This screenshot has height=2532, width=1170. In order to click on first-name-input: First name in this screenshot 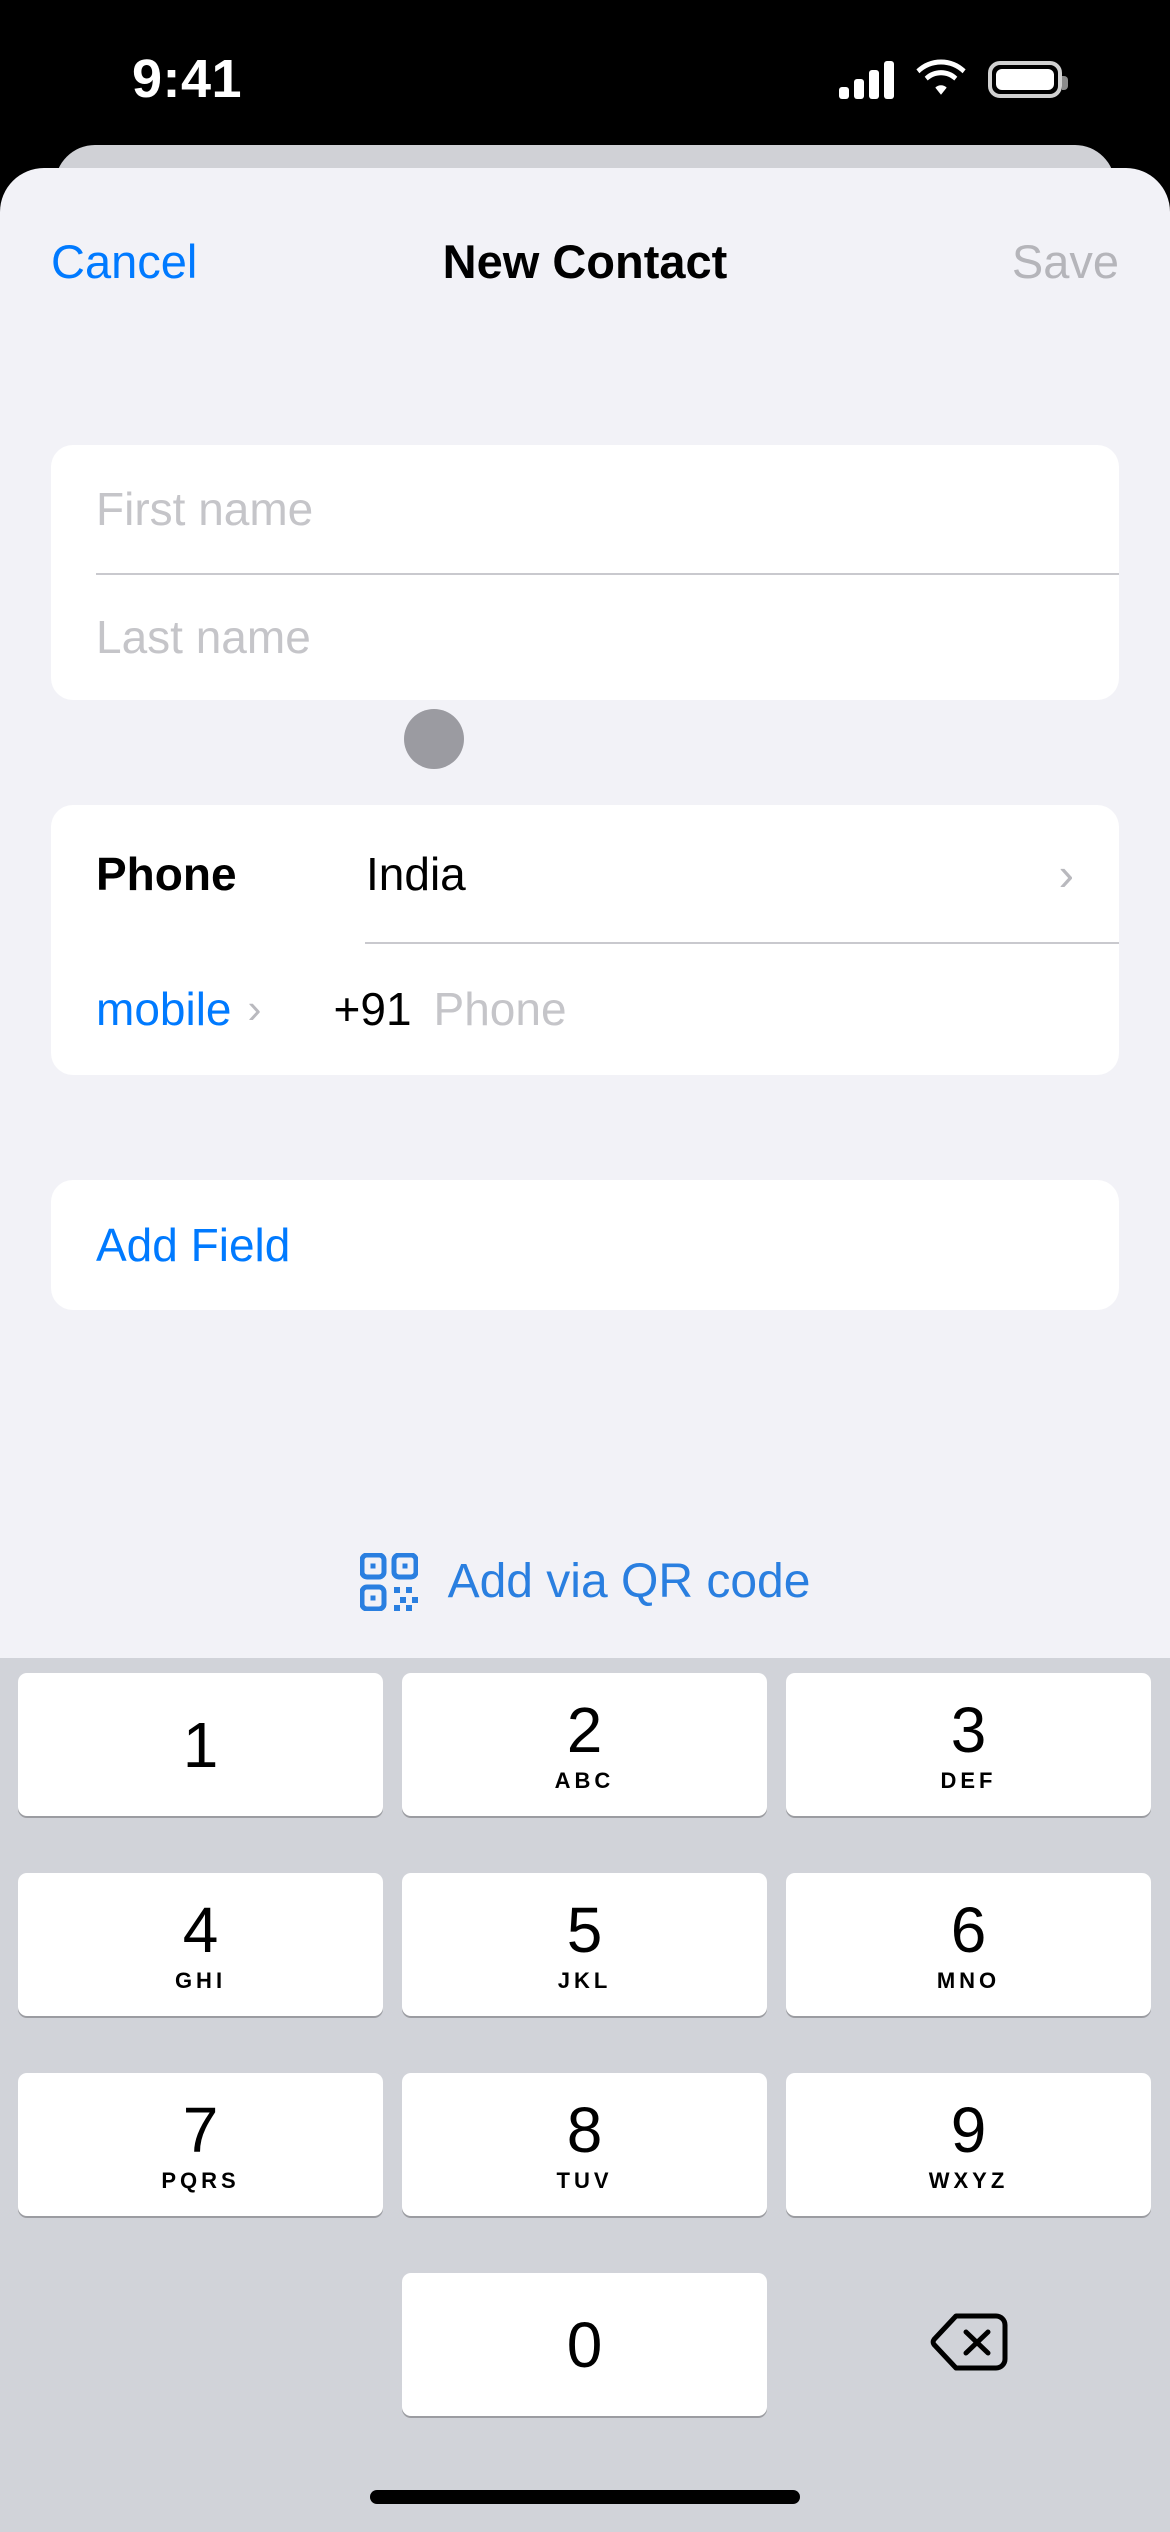, I will do `click(204, 509)`.